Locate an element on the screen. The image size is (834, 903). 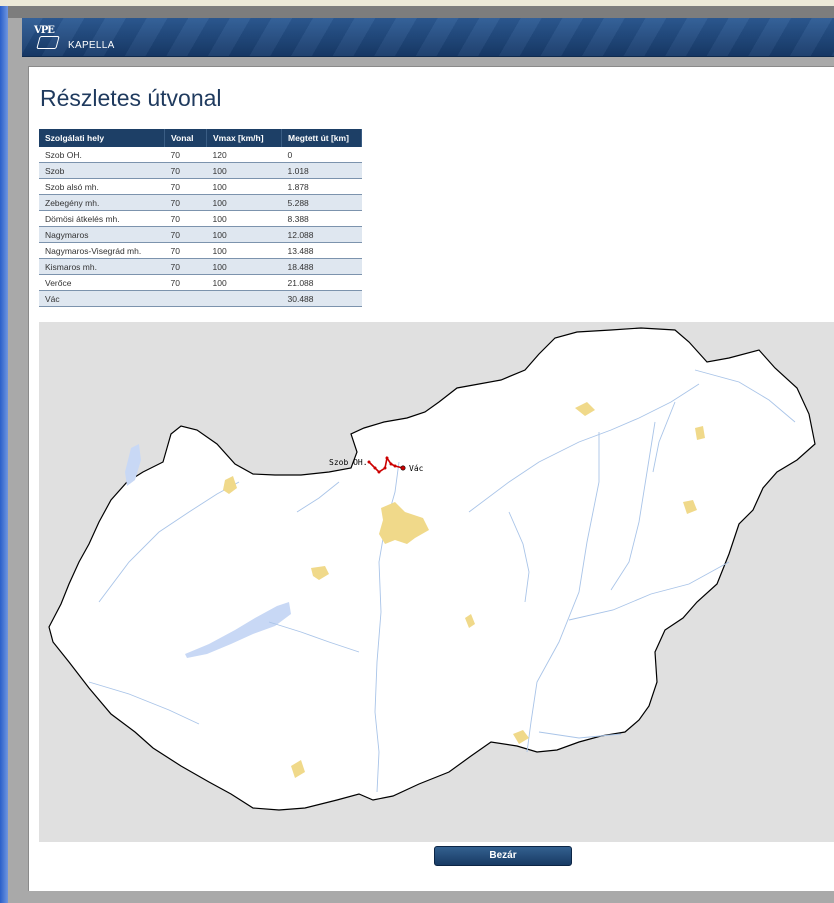
table-row: Nagymaros 70 100 12.088 is located at coordinates (200, 234).